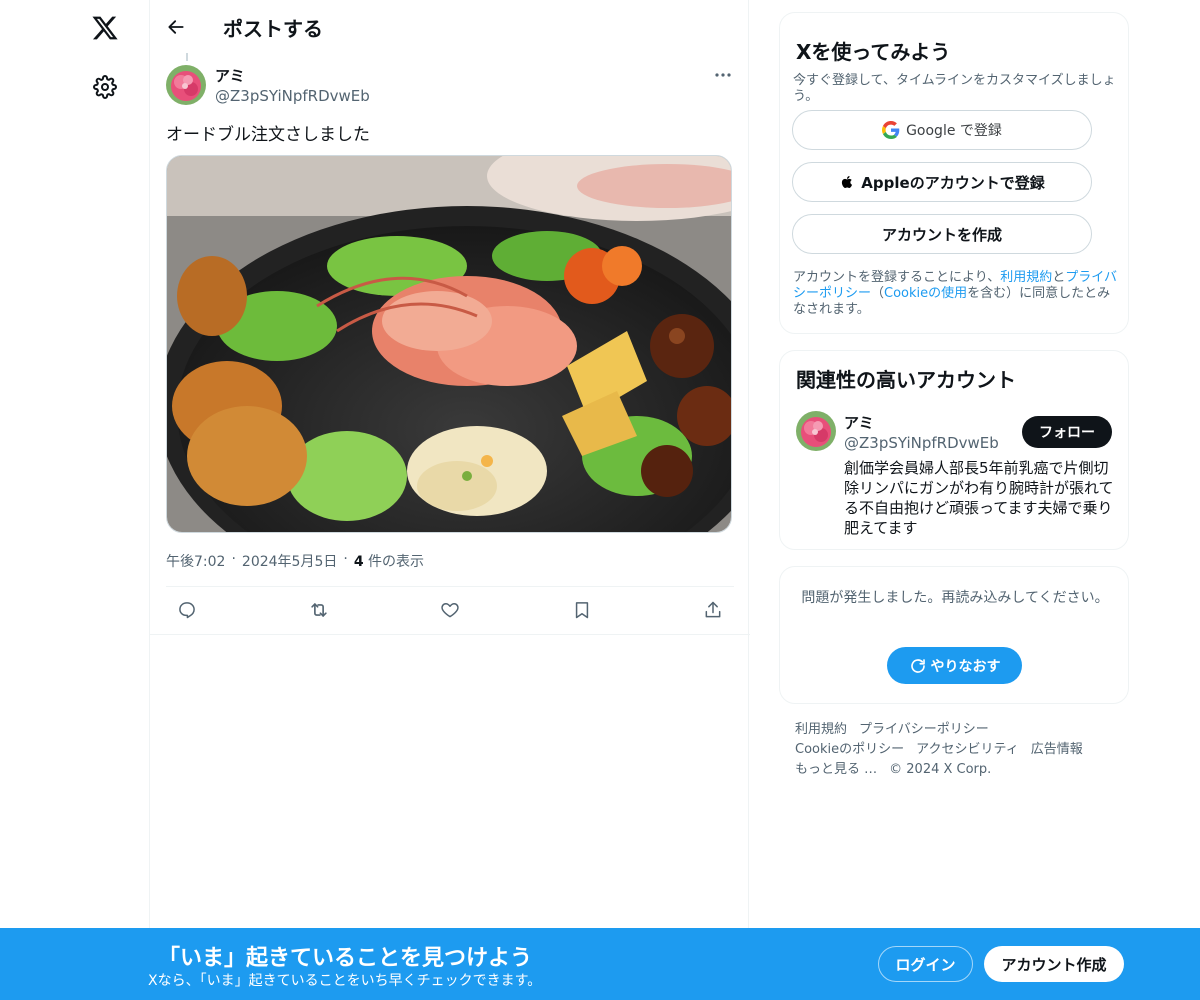 The width and height of the screenshot is (1200, 1000). I want to click on views-label: 件の表示, so click(396, 562).